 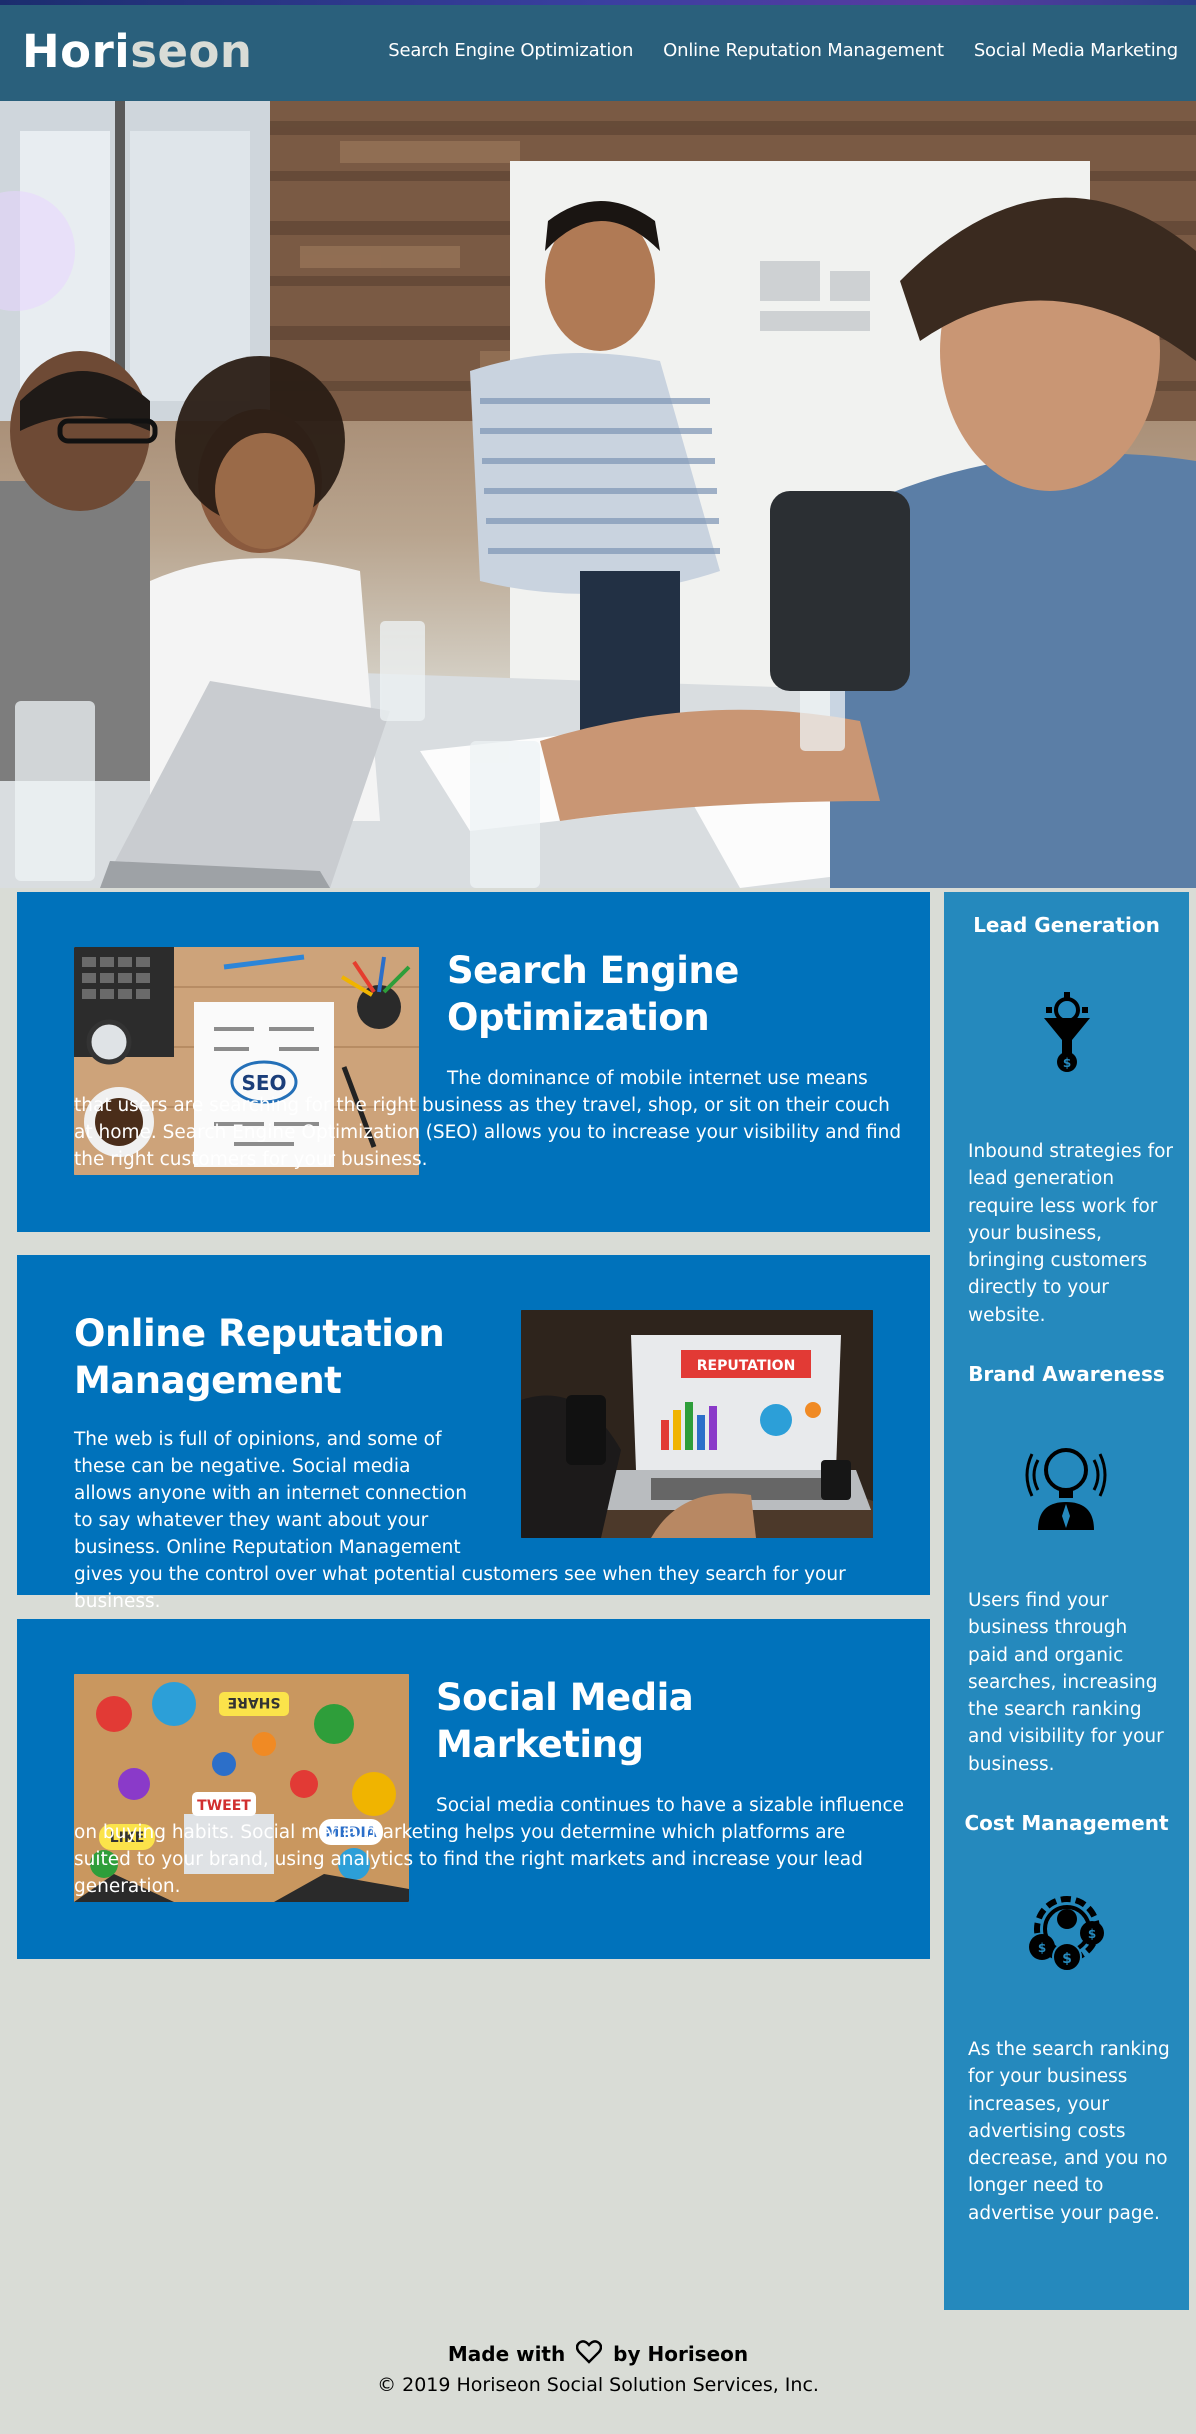 What do you see at coordinates (510, 50) in the screenshot?
I see `nav-link-search-engine-optimization: Search Engine Optimization` at bounding box center [510, 50].